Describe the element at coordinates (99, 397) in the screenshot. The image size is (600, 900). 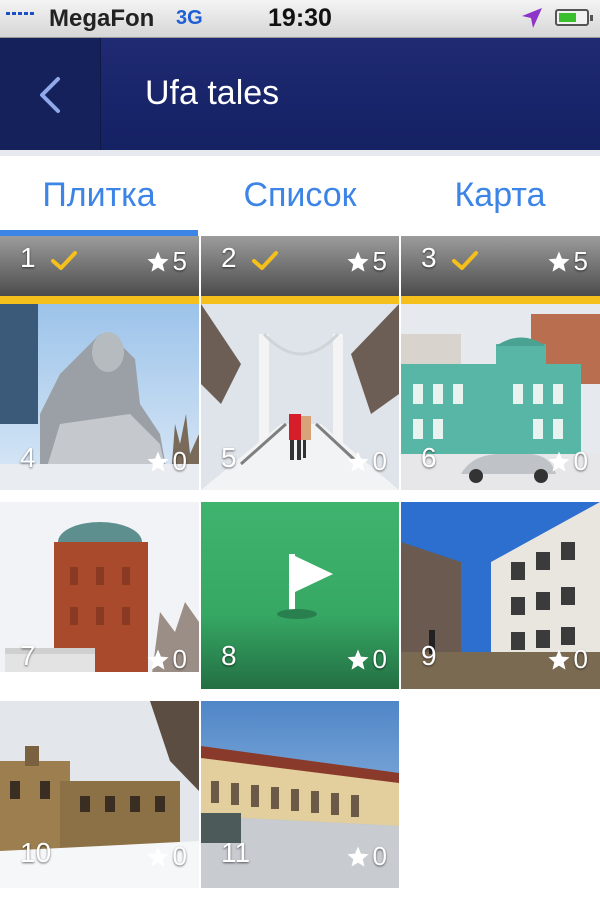
I see `tile-4: 4 0` at that location.